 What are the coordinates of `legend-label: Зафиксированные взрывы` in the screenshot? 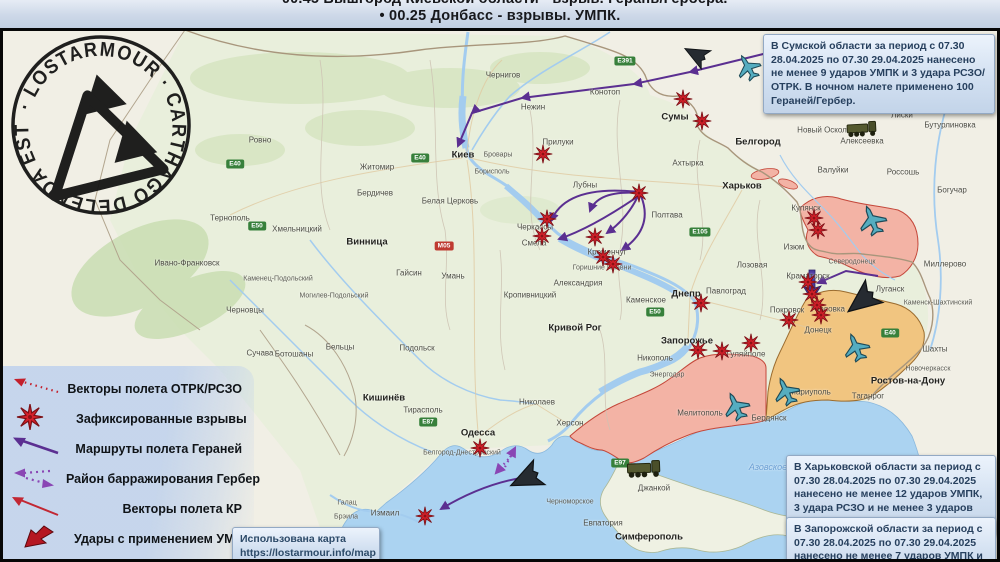 It's located at (161, 419).